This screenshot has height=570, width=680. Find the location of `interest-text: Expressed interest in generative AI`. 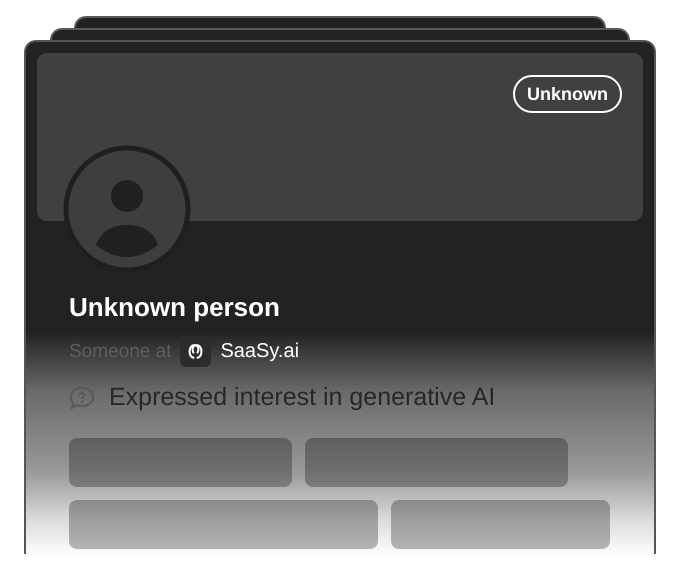

interest-text: Expressed interest in generative AI is located at coordinates (302, 397).